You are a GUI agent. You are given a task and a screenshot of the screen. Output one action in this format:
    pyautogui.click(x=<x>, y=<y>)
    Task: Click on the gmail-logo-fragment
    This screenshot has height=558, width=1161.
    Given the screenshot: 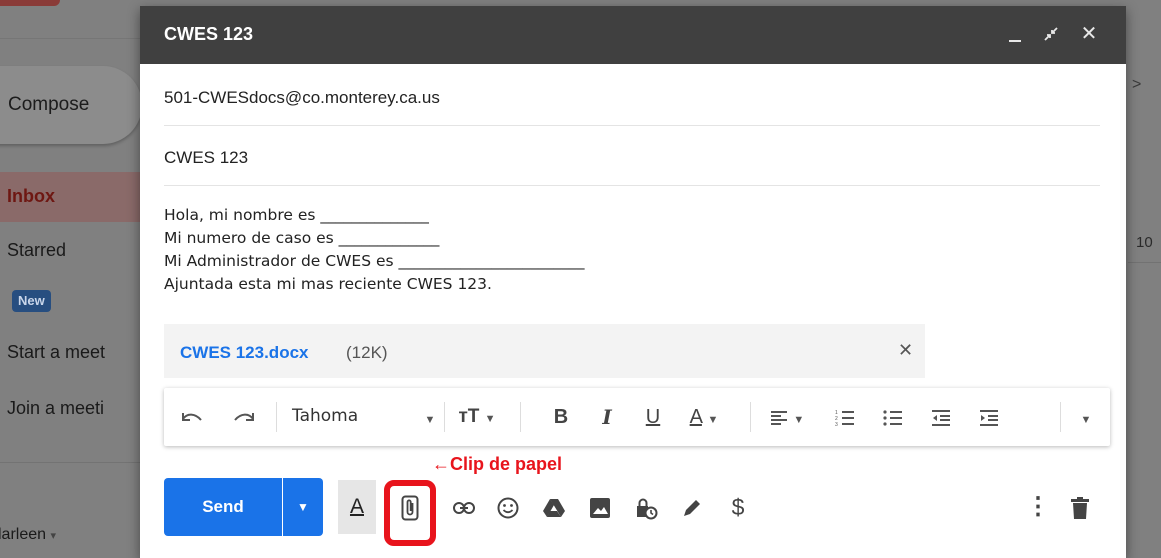 What is the action you would take?
    pyautogui.click(x=30, y=3)
    